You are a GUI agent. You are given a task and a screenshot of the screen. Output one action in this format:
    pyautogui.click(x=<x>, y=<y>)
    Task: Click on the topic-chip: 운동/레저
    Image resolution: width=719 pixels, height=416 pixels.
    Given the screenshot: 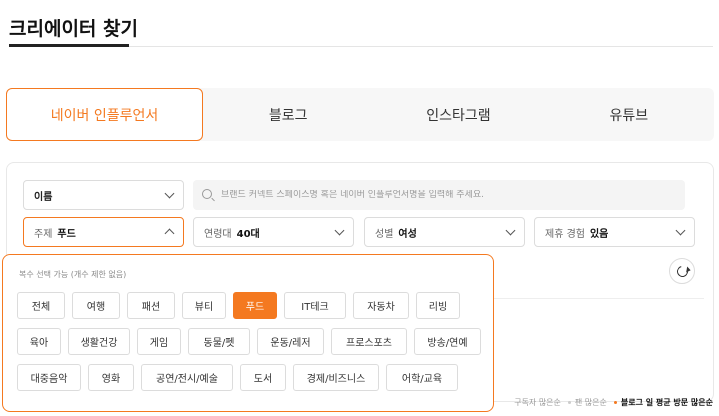 What is the action you would take?
    pyautogui.click(x=290, y=341)
    